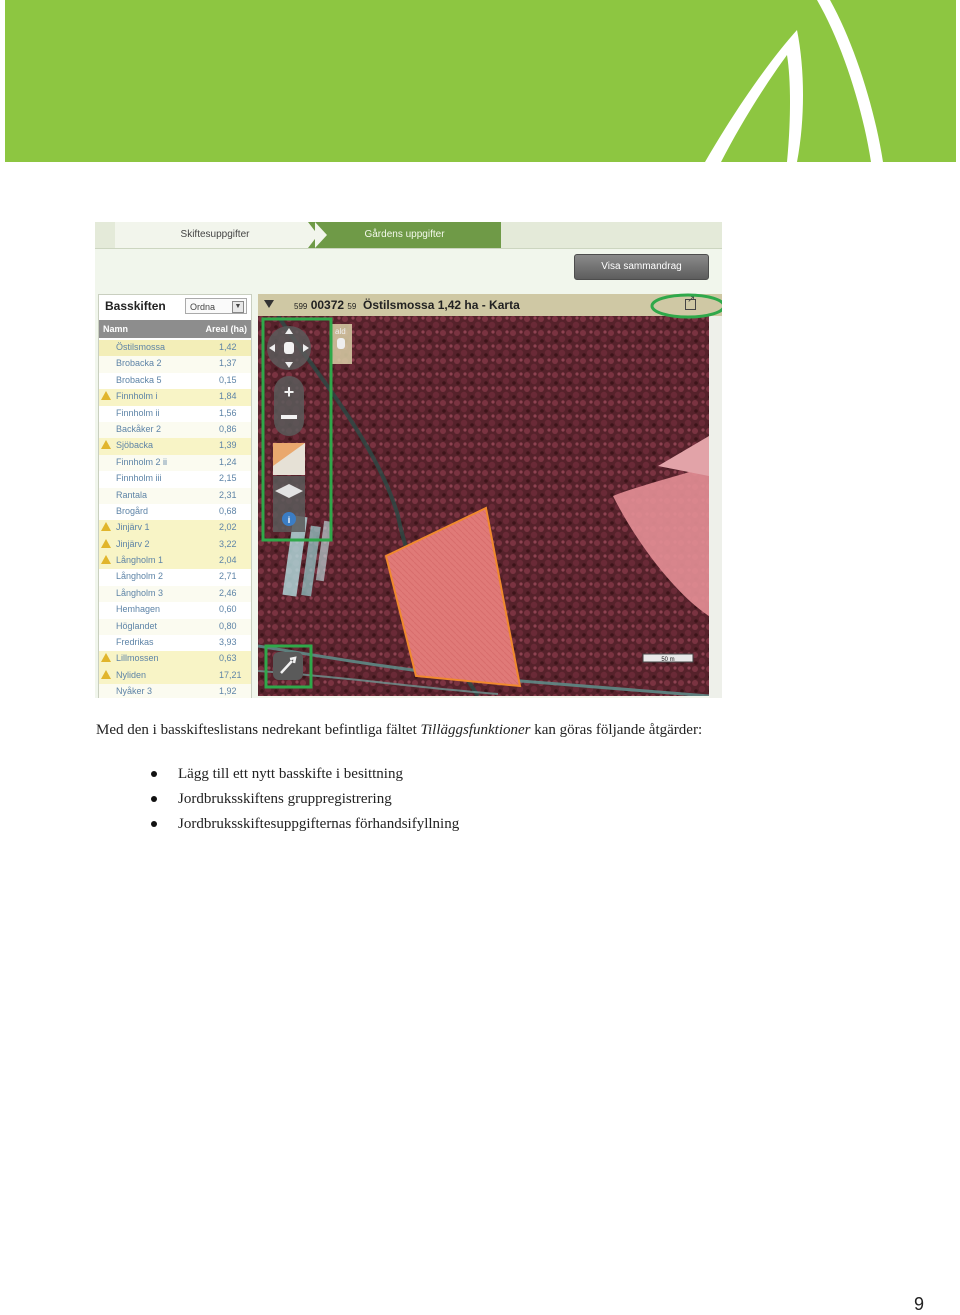 The image size is (960, 1315). I want to click on show-summary-button: Visa sammandrag, so click(641, 267).